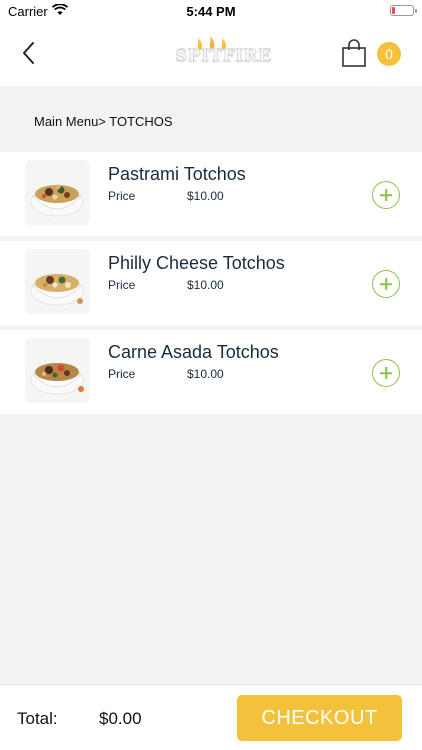 This screenshot has height=750, width=422. Describe the element at coordinates (319, 718) in the screenshot. I see `checkout-button: CHECKOUT` at that location.